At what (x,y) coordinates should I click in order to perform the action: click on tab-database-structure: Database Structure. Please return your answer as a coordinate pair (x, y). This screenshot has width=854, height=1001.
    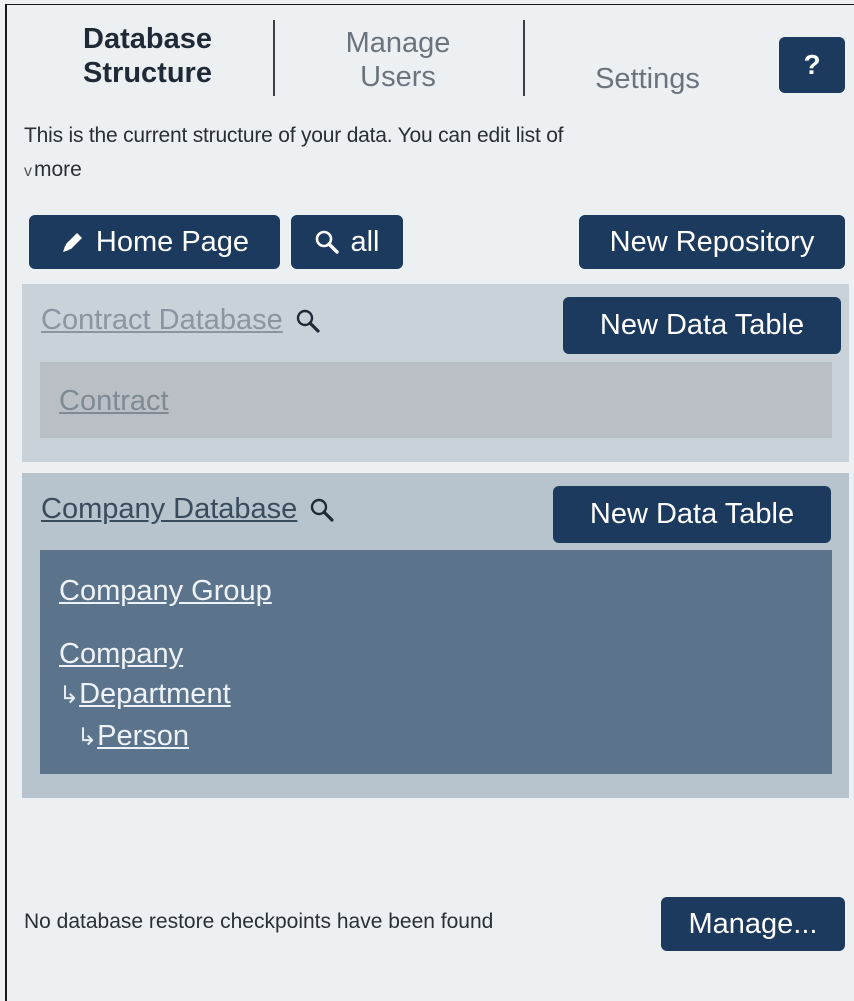
    Looking at the image, I should click on (147, 56).